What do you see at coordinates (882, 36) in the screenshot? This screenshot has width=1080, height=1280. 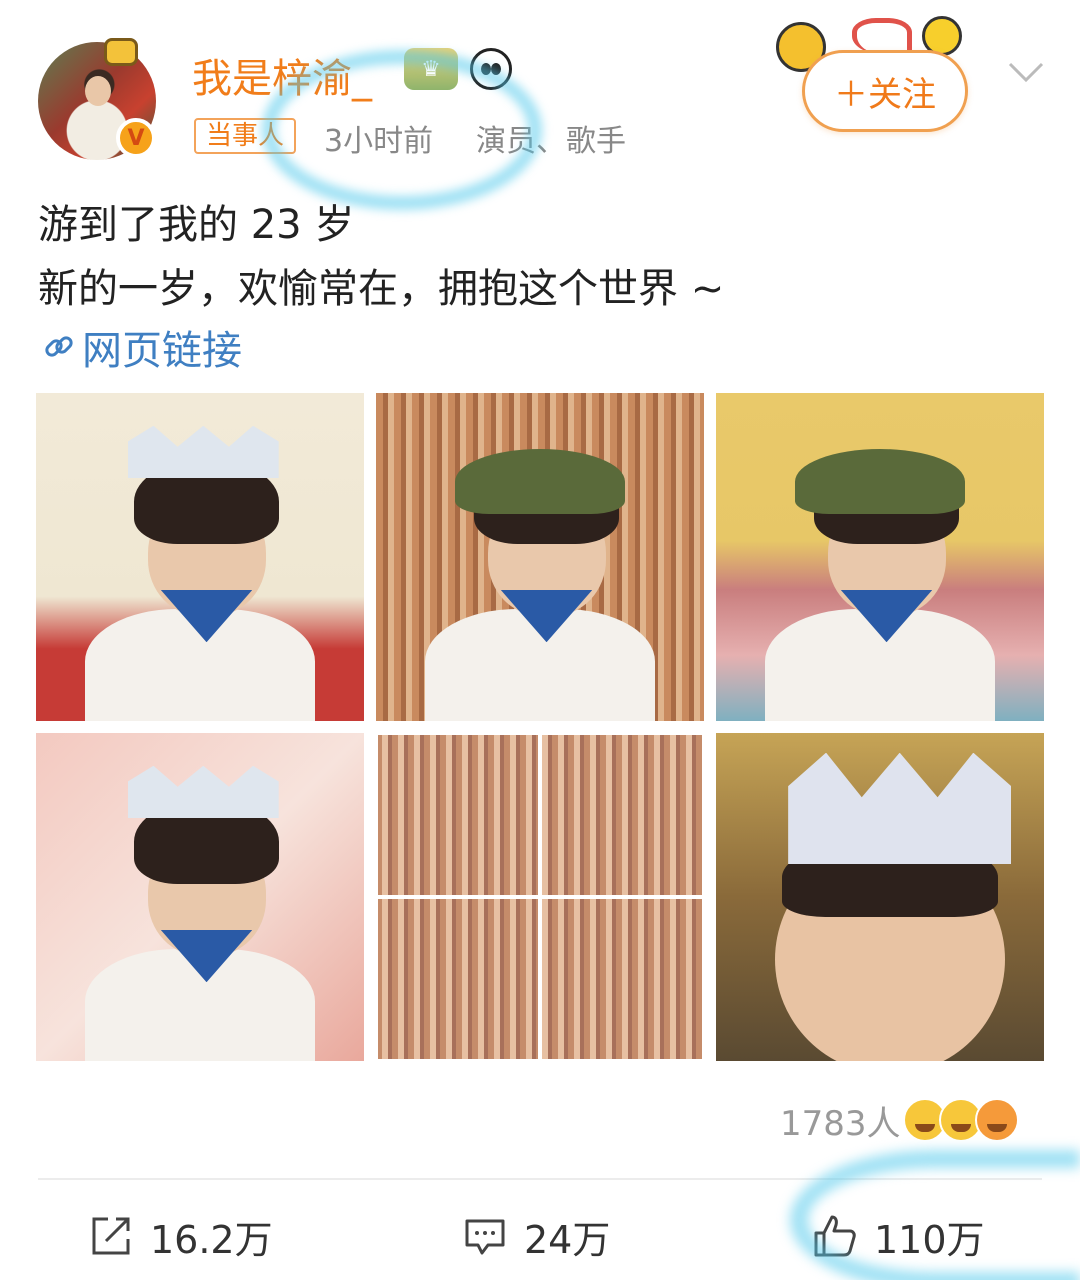 I see `squiggle-decoration` at bounding box center [882, 36].